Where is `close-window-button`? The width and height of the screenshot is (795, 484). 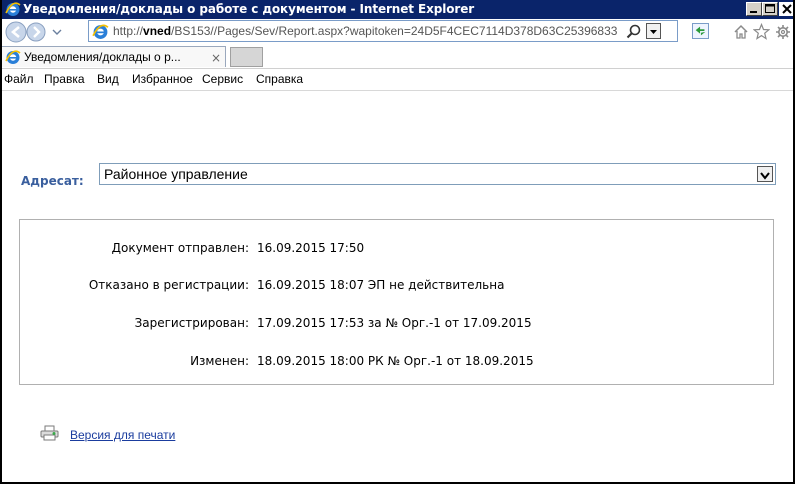 close-window-button is located at coordinates (786, 9).